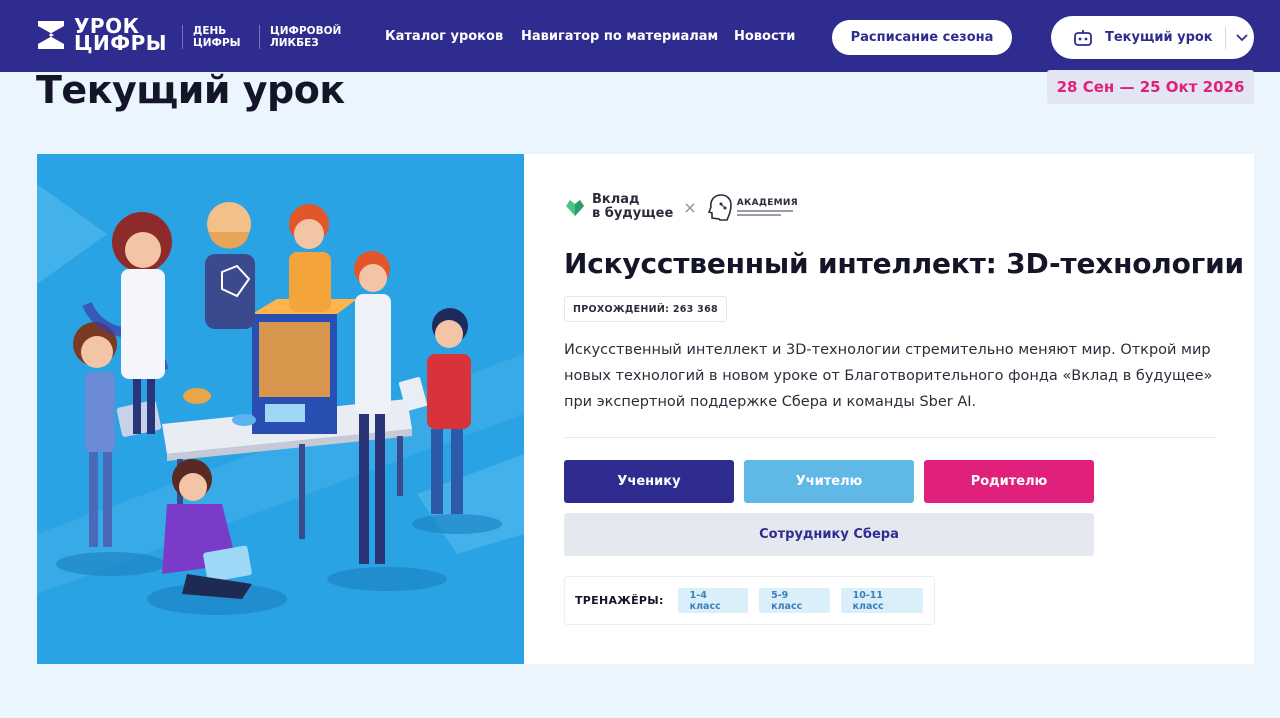  Describe the element at coordinates (681, 207) in the screenshot. I see `partners-logos: Вклад в будущее × АКАДЕМИЯ` at that location.